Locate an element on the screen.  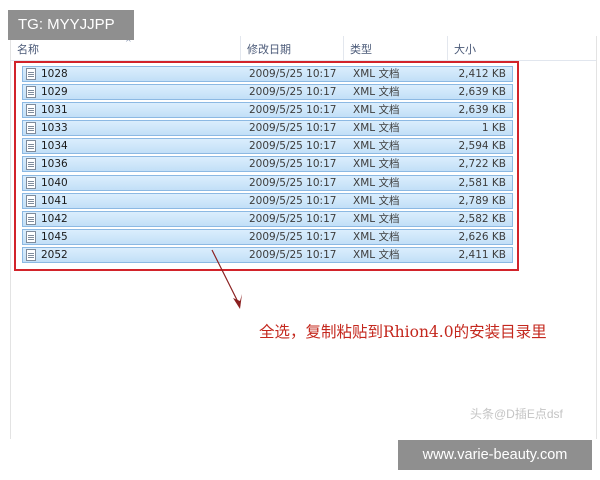
toutiao-watermark: 头条@D插E点dsf is located at coordinates (516, 414).